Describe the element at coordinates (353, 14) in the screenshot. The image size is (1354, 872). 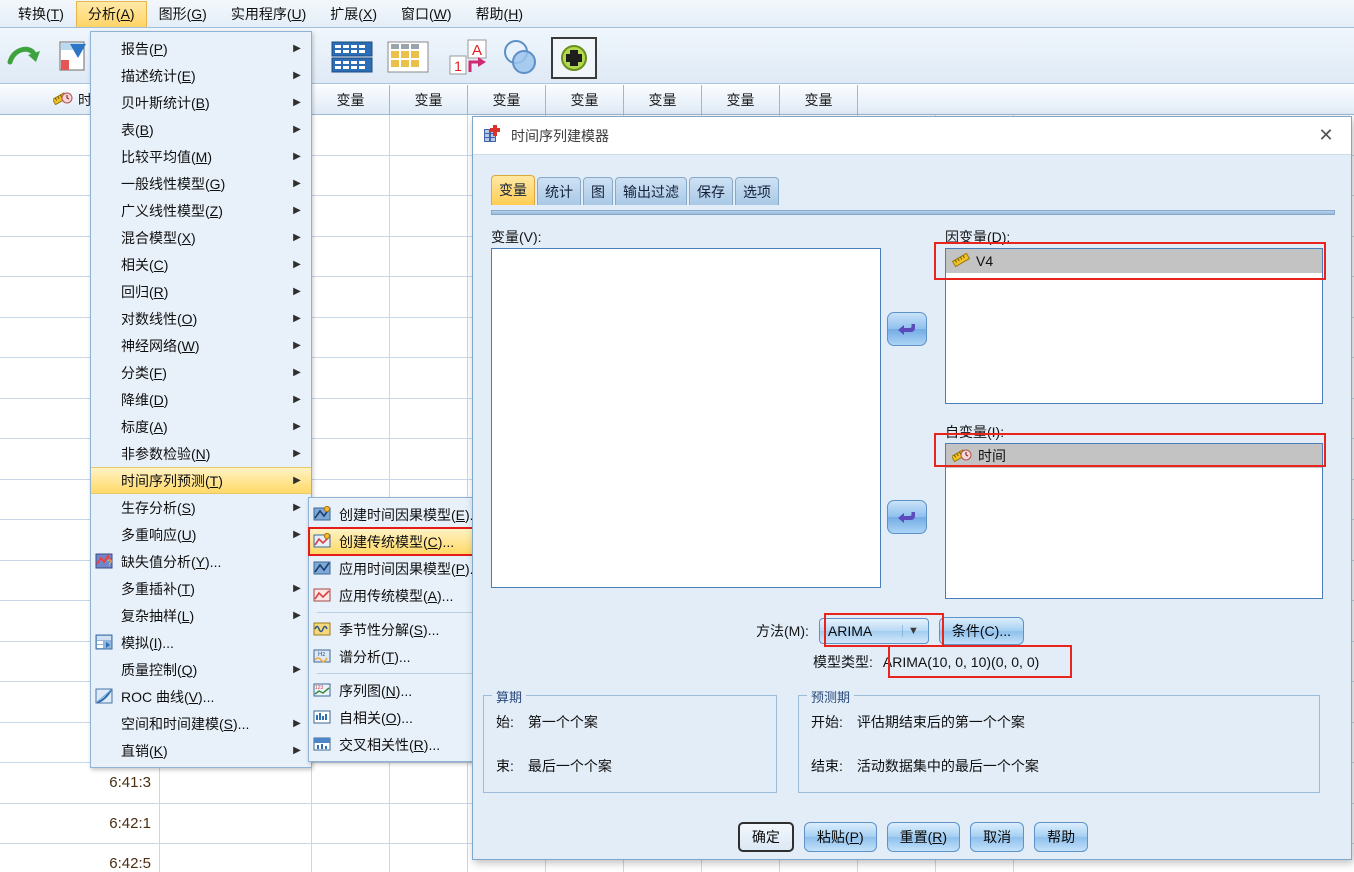
I see `menubar-item-4: 扩展(X)` at that location.